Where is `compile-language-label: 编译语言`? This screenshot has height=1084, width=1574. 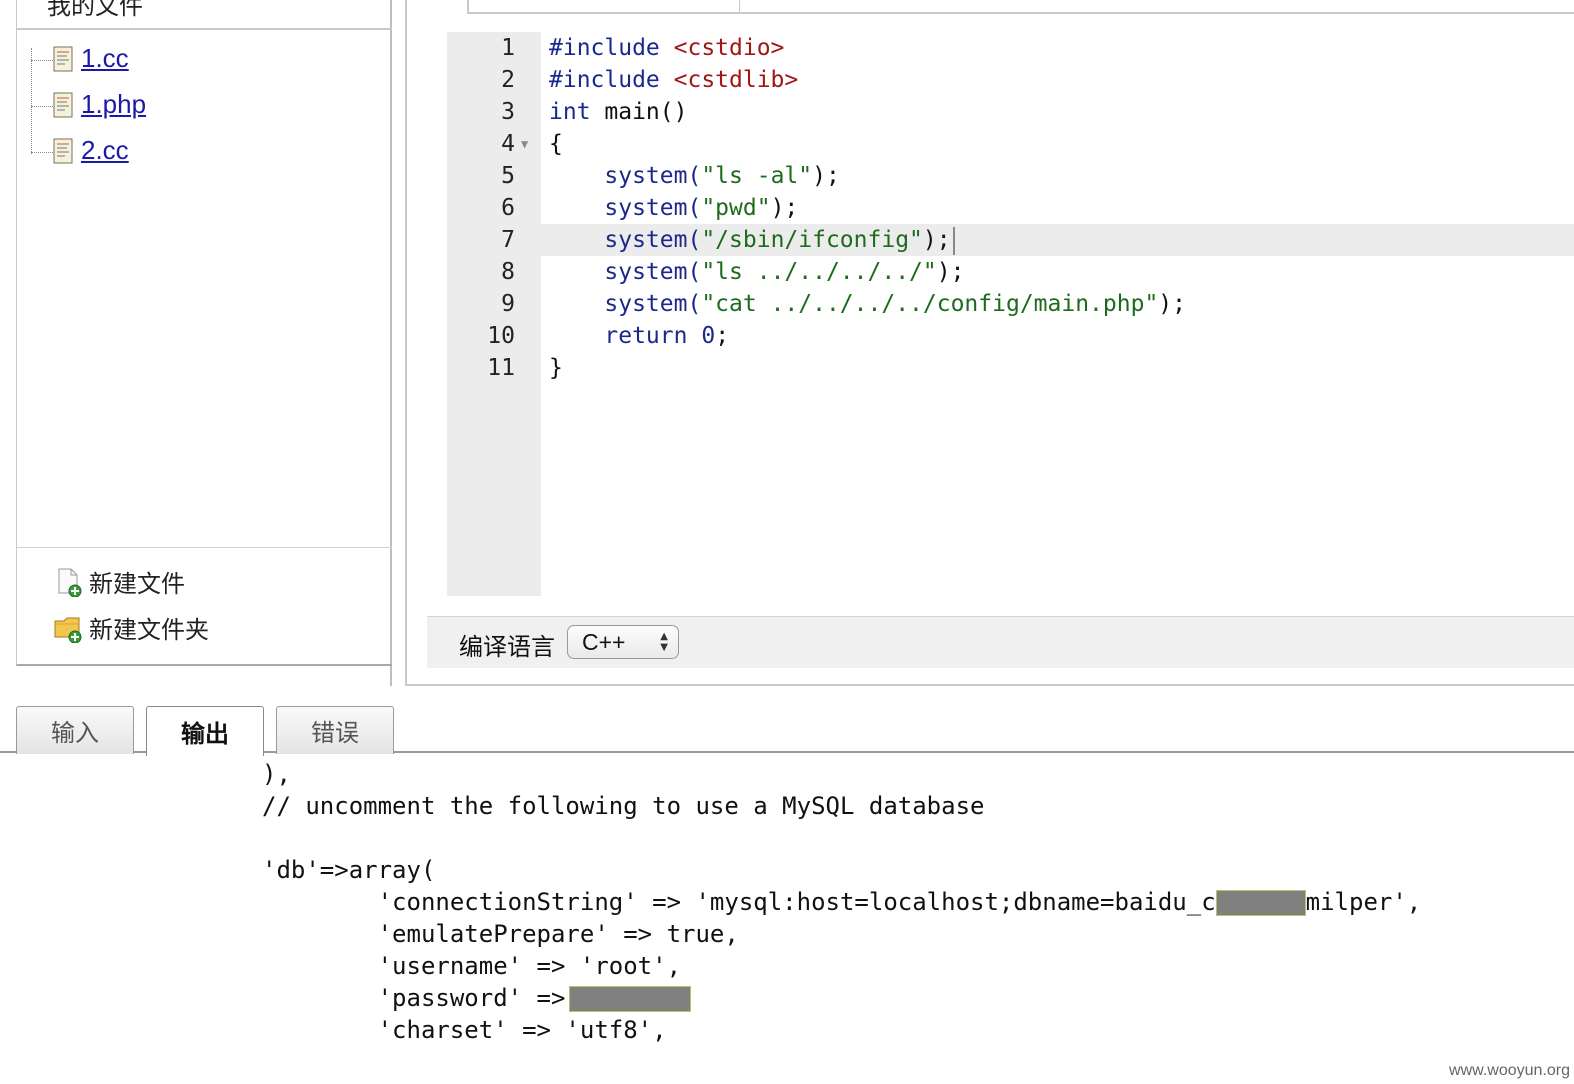 compile-language-label: 编译语言 is located at coordinates (507, 647).